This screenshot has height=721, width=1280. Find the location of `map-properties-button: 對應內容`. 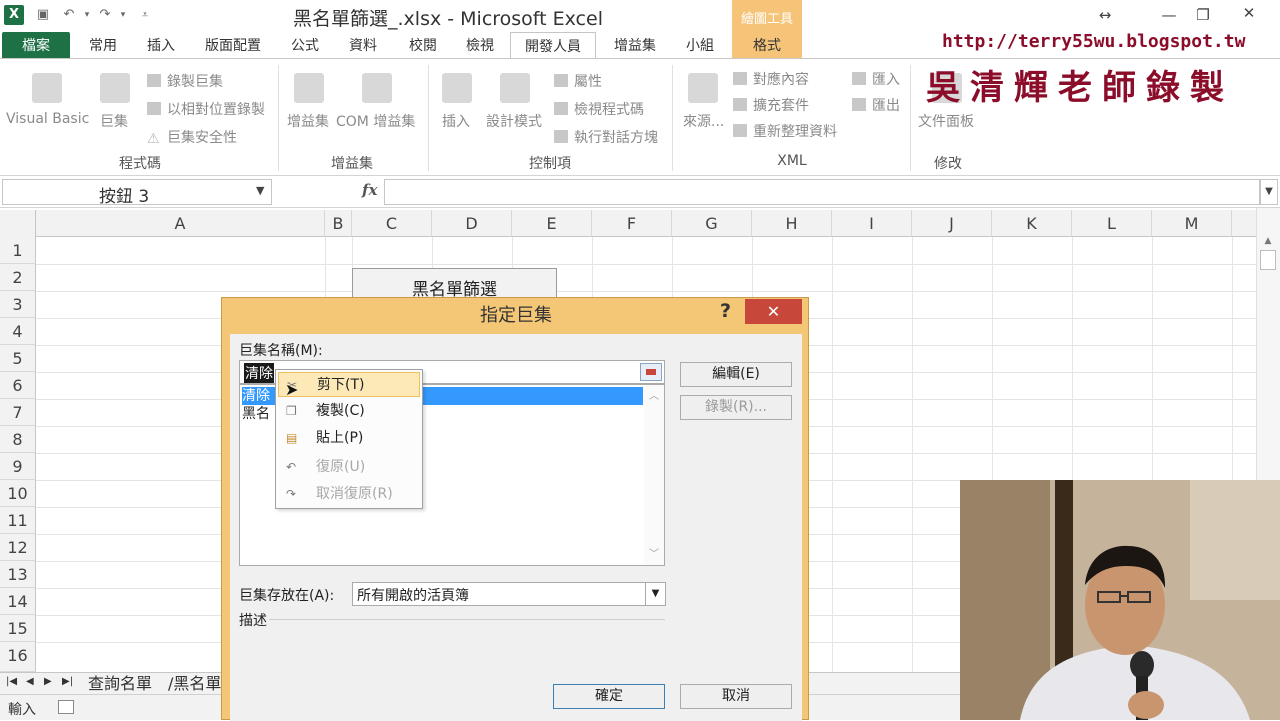

map-properties-button: 對應內容 is located at coordinates (771, 79).